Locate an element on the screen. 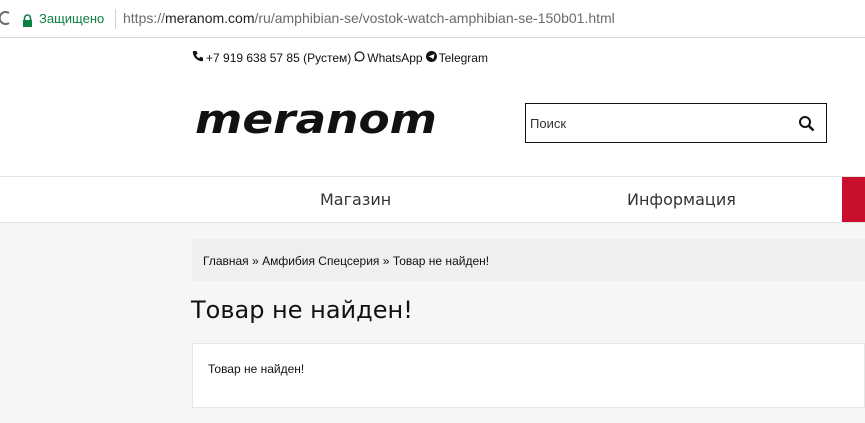 This screenshot has width=865, height=423. phone-icon is located at coordinates (198, 57).